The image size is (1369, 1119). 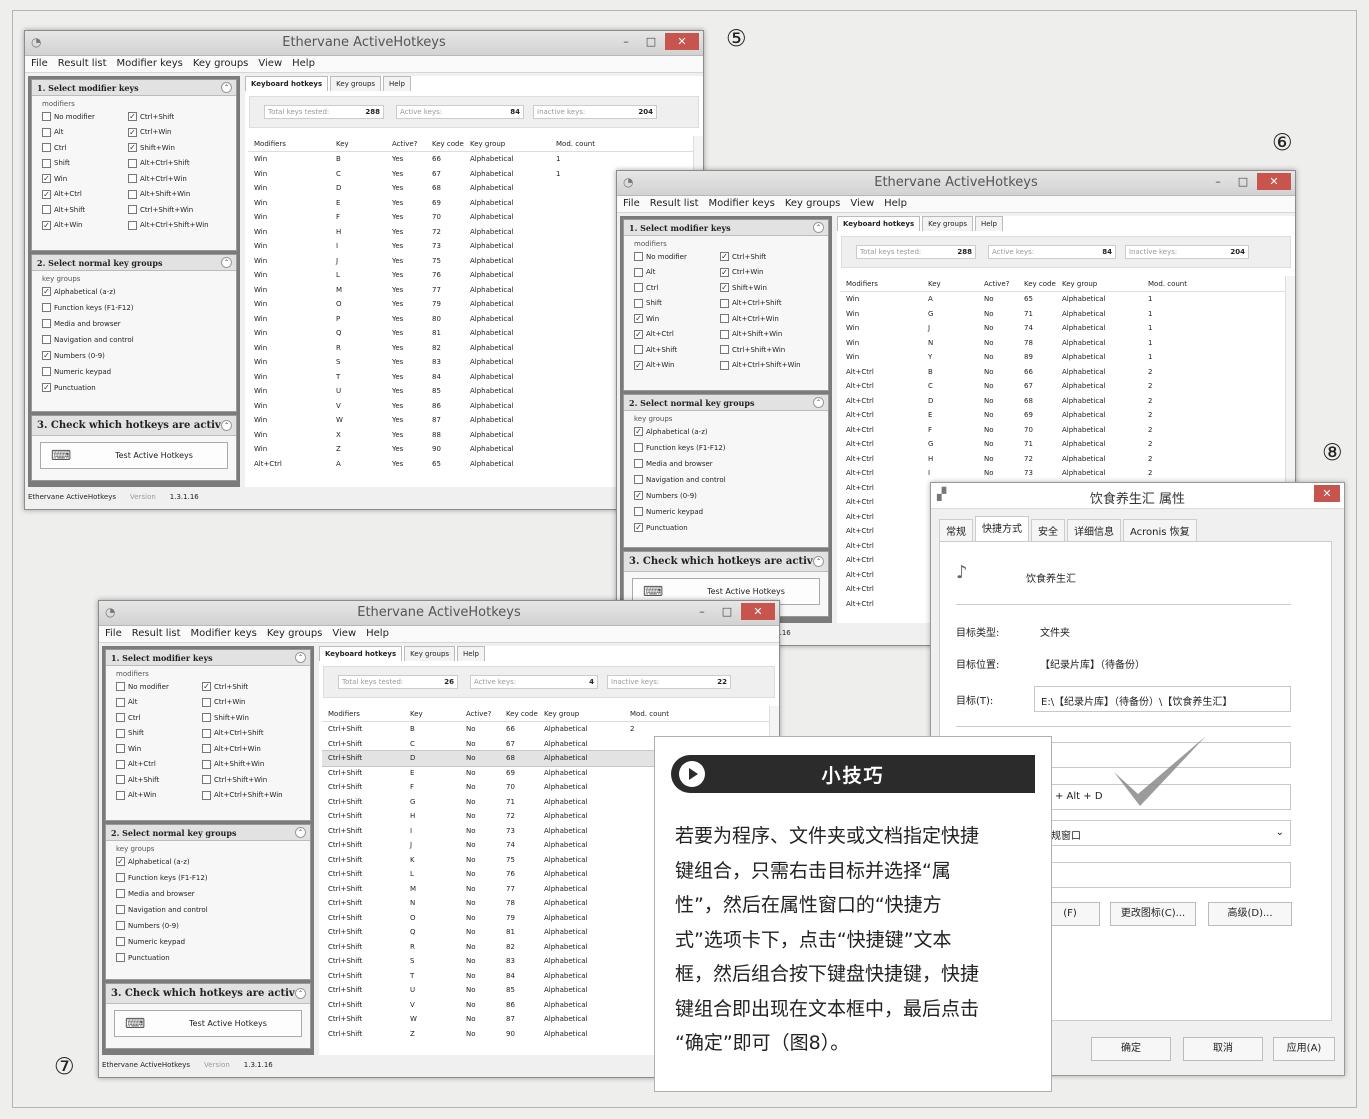 I want to click on table-row: Alt+Ctrl B No 66 Alphabetical 2, so click(x=1066, y=372).